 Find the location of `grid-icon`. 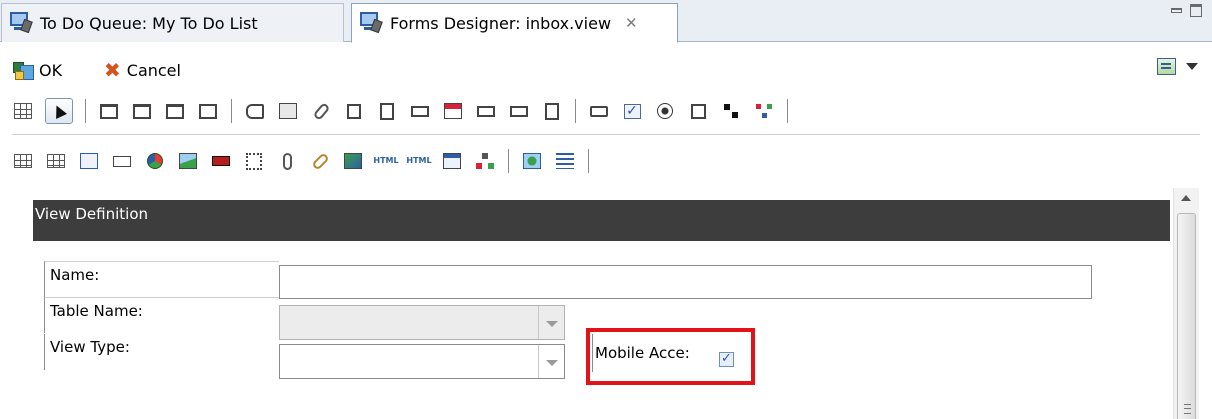

grid-icon is located at coordinates (23, 111).